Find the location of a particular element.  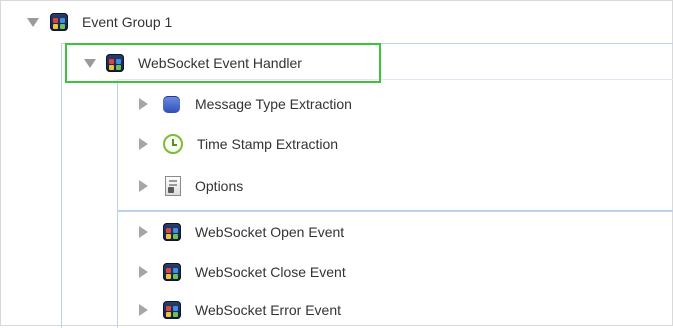

tree-row-event-group-1: Event Group 1 is located at coordinates (336, 22).